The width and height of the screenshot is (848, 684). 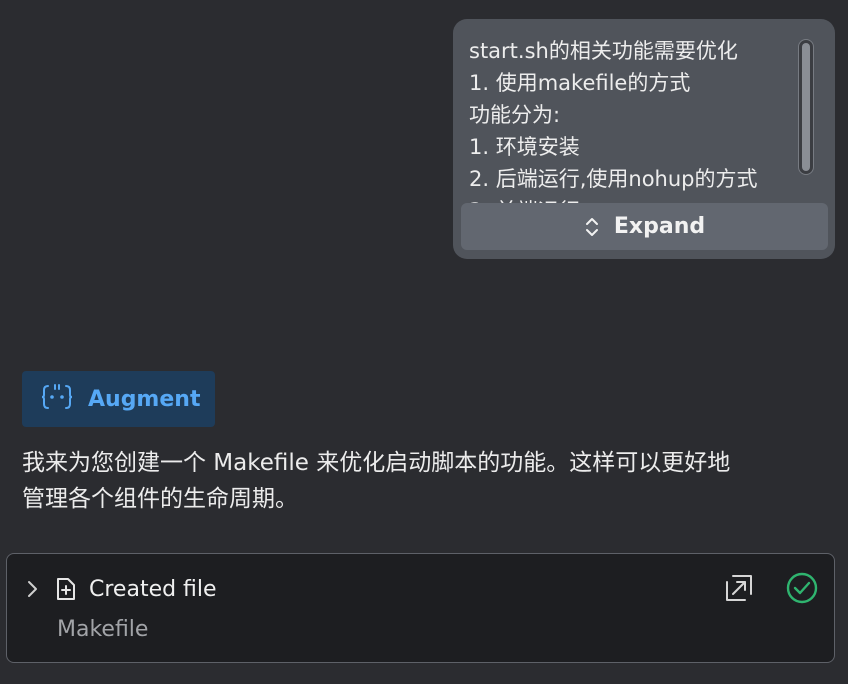 I want to click on user-message-line: start.sh的相关功能需要优化, so click(x=603, y=51).